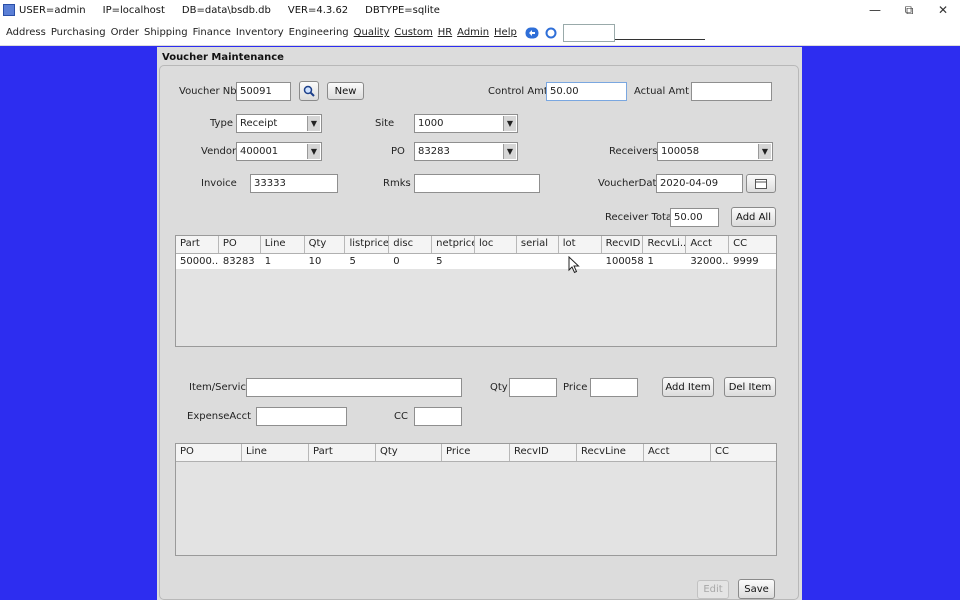 This screenshot has height=600, width=960. I want to click on invoice-label: Invoice, so click(219, 183).